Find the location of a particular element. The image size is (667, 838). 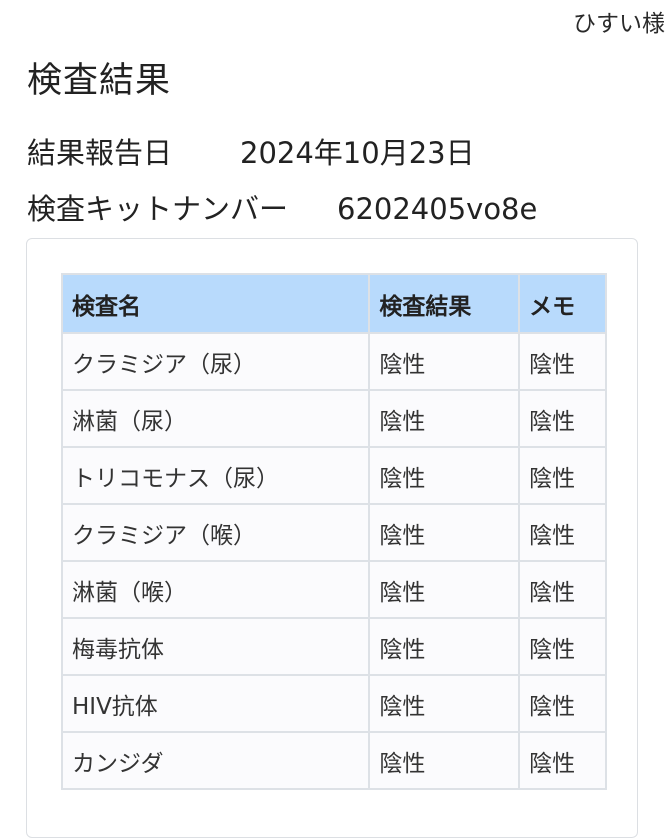

kit-number-value: 6202405vo8e is located at coordinates (437, 209).